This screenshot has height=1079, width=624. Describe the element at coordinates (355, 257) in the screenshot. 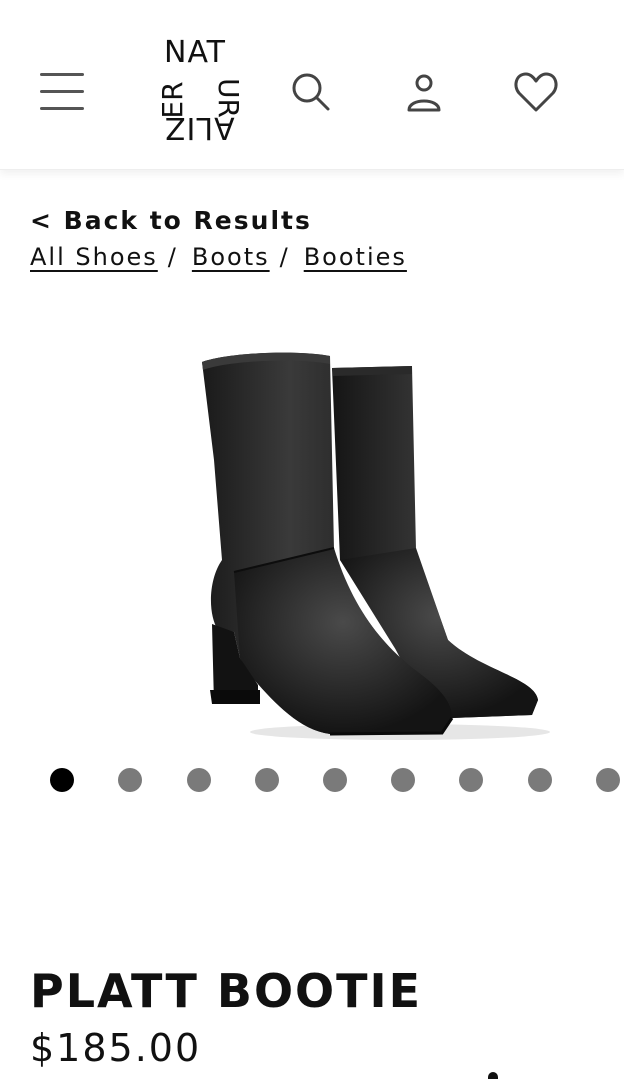

I see `breadcrumb-booties: Booties` at that location.